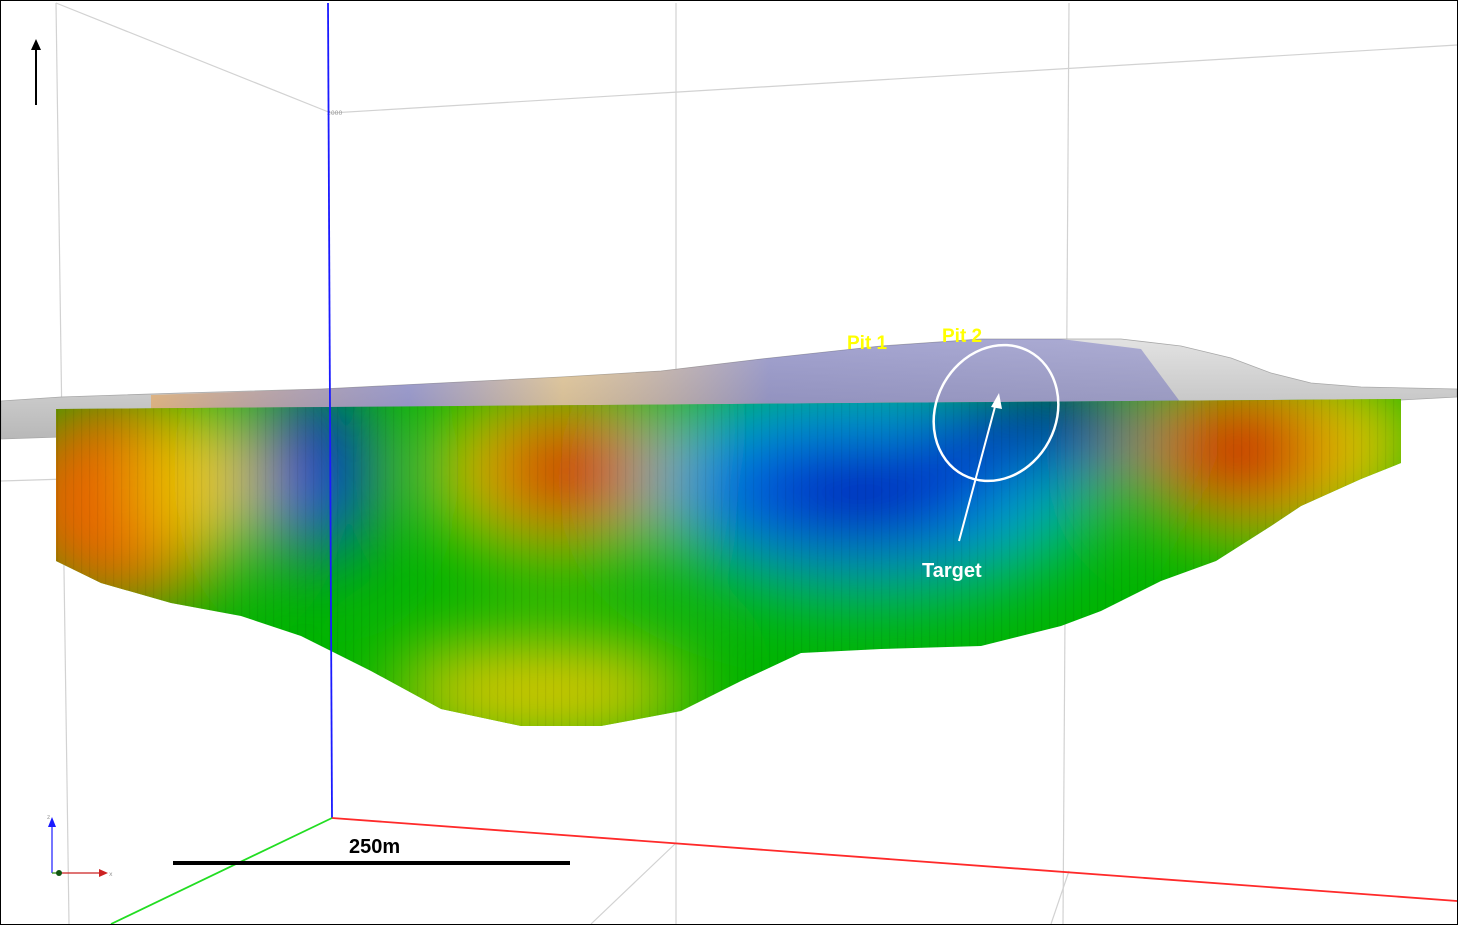 This screenshot has width=1458, height=925. I want to click on scale-bar: 250m, so click(371, 850).